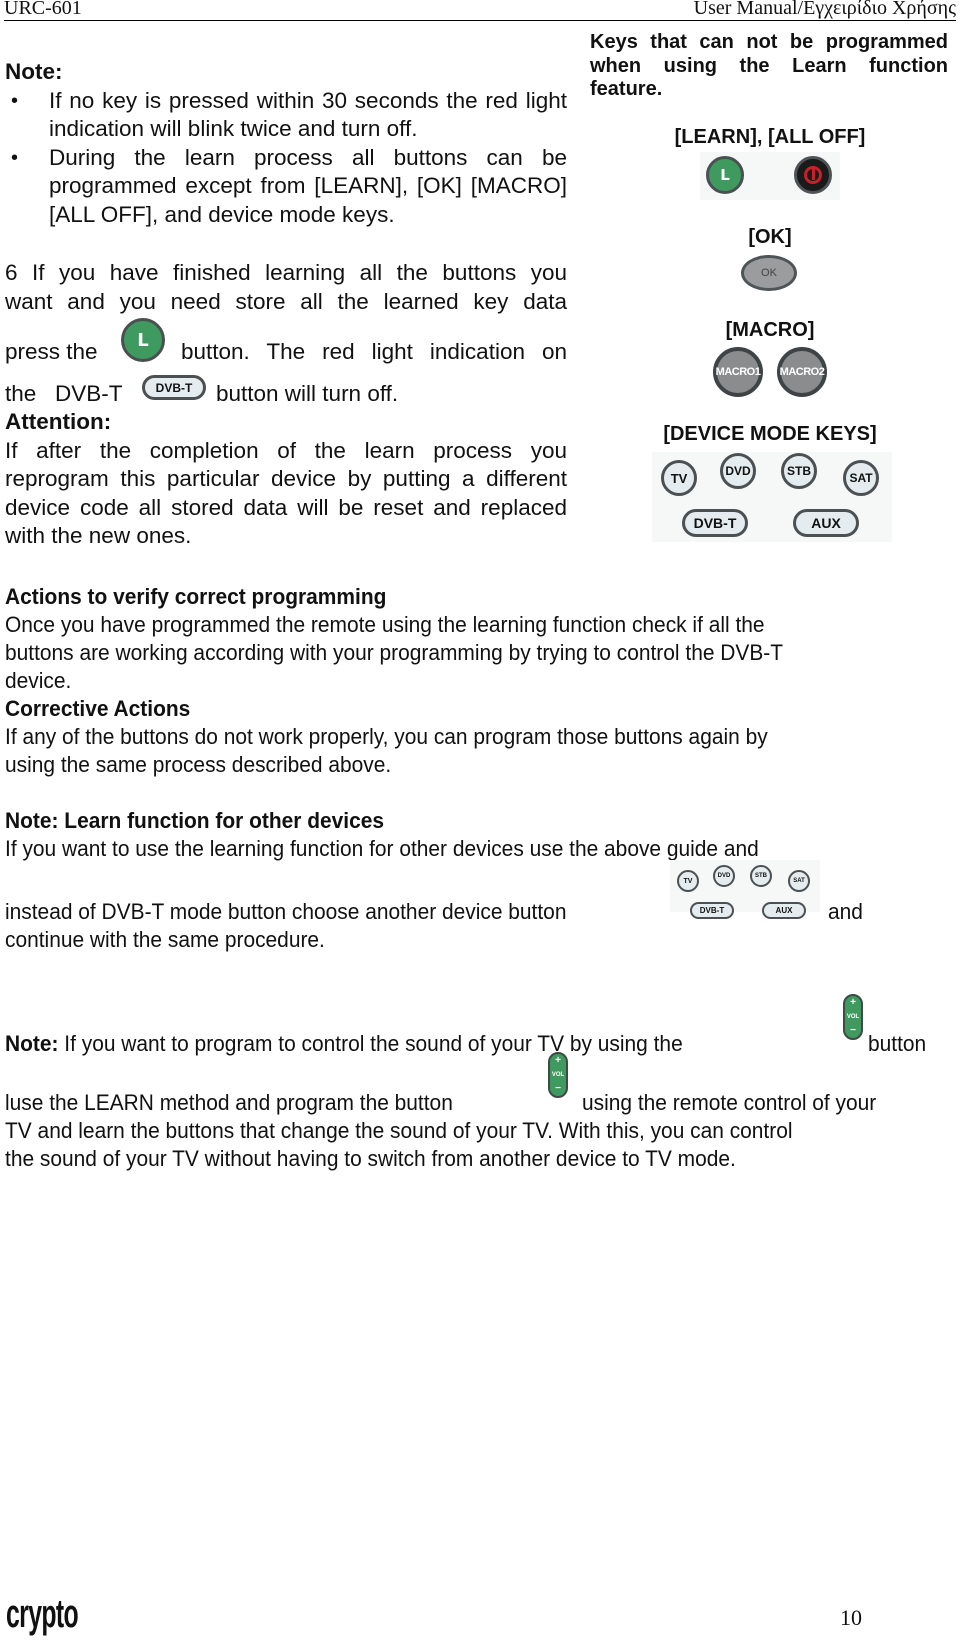  What do you see at coordinates (174, 387) in the screenshot?
I see `dvbt-button-icon: DVB-T` at bounding box center [174, 387].